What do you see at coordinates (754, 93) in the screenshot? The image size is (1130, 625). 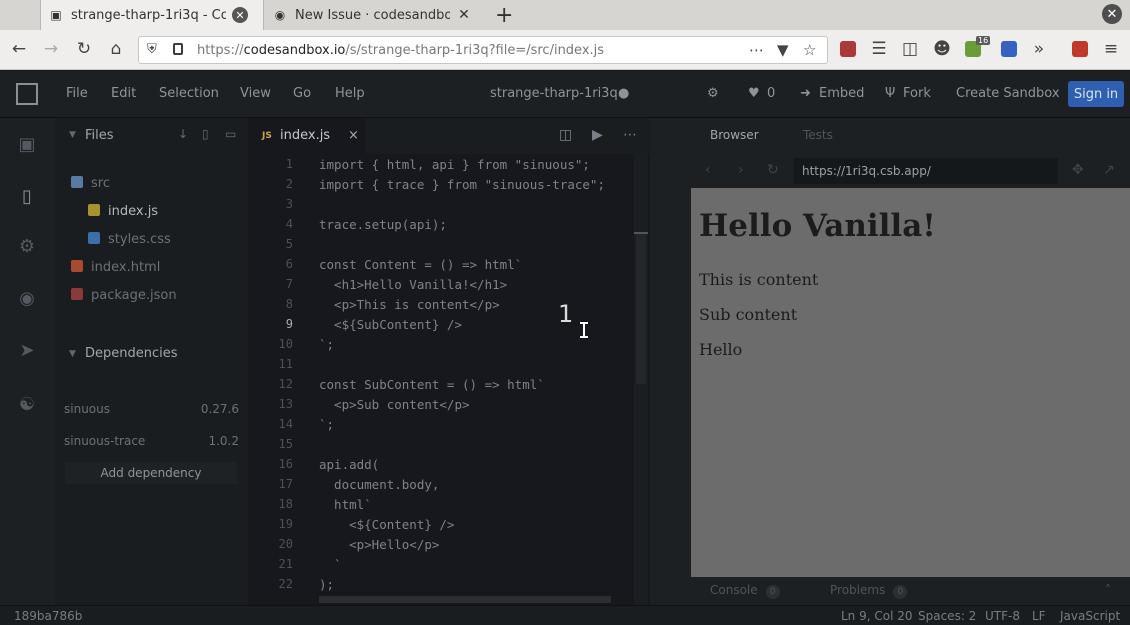 I see `heart-icon: ♥` at bounding box center [754, 93].